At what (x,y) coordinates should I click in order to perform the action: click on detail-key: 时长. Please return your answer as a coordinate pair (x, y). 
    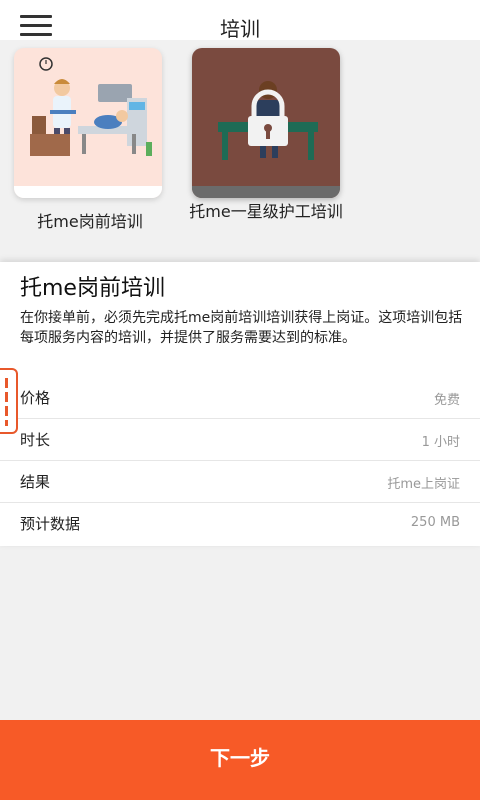
    Looking at the image, I should click on (35, 440).